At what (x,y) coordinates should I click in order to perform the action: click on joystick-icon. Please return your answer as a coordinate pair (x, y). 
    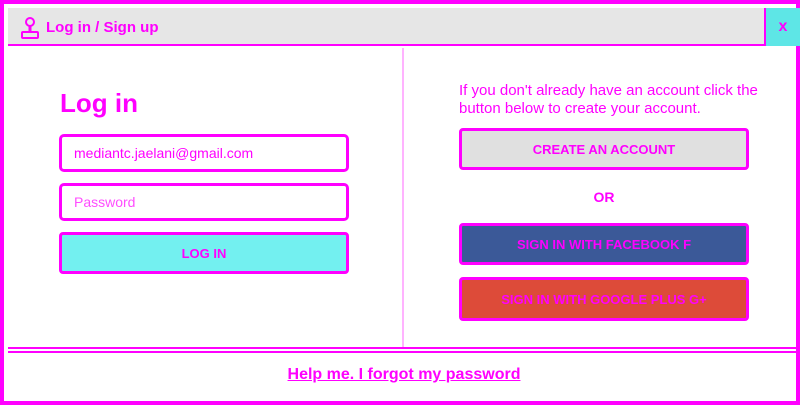
    Looking at the image, I should click on (30, 28).